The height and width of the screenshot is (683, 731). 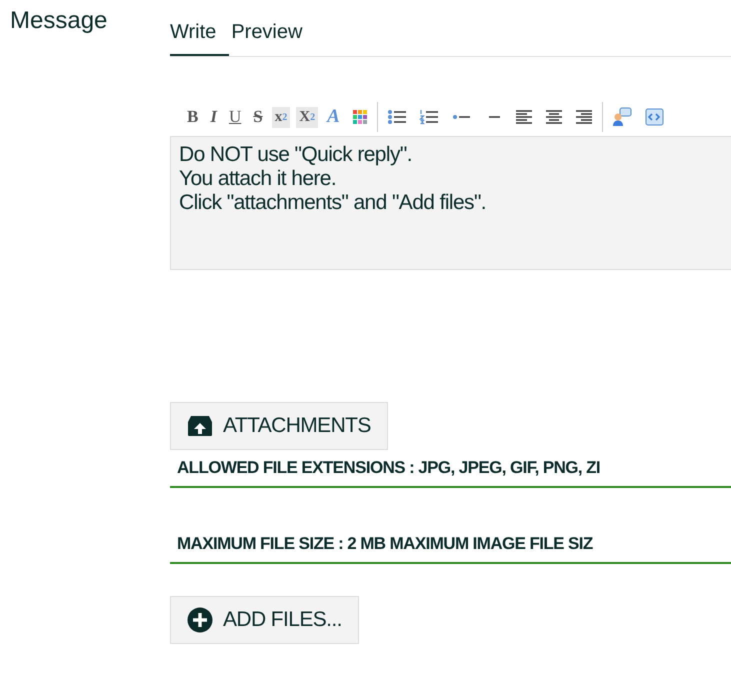 I want to click on notice-text: MAXIMUM FILE SIZE : 2 MB MAXIMUM IMAGE FILE SIZ, so click(x=450, y=545).